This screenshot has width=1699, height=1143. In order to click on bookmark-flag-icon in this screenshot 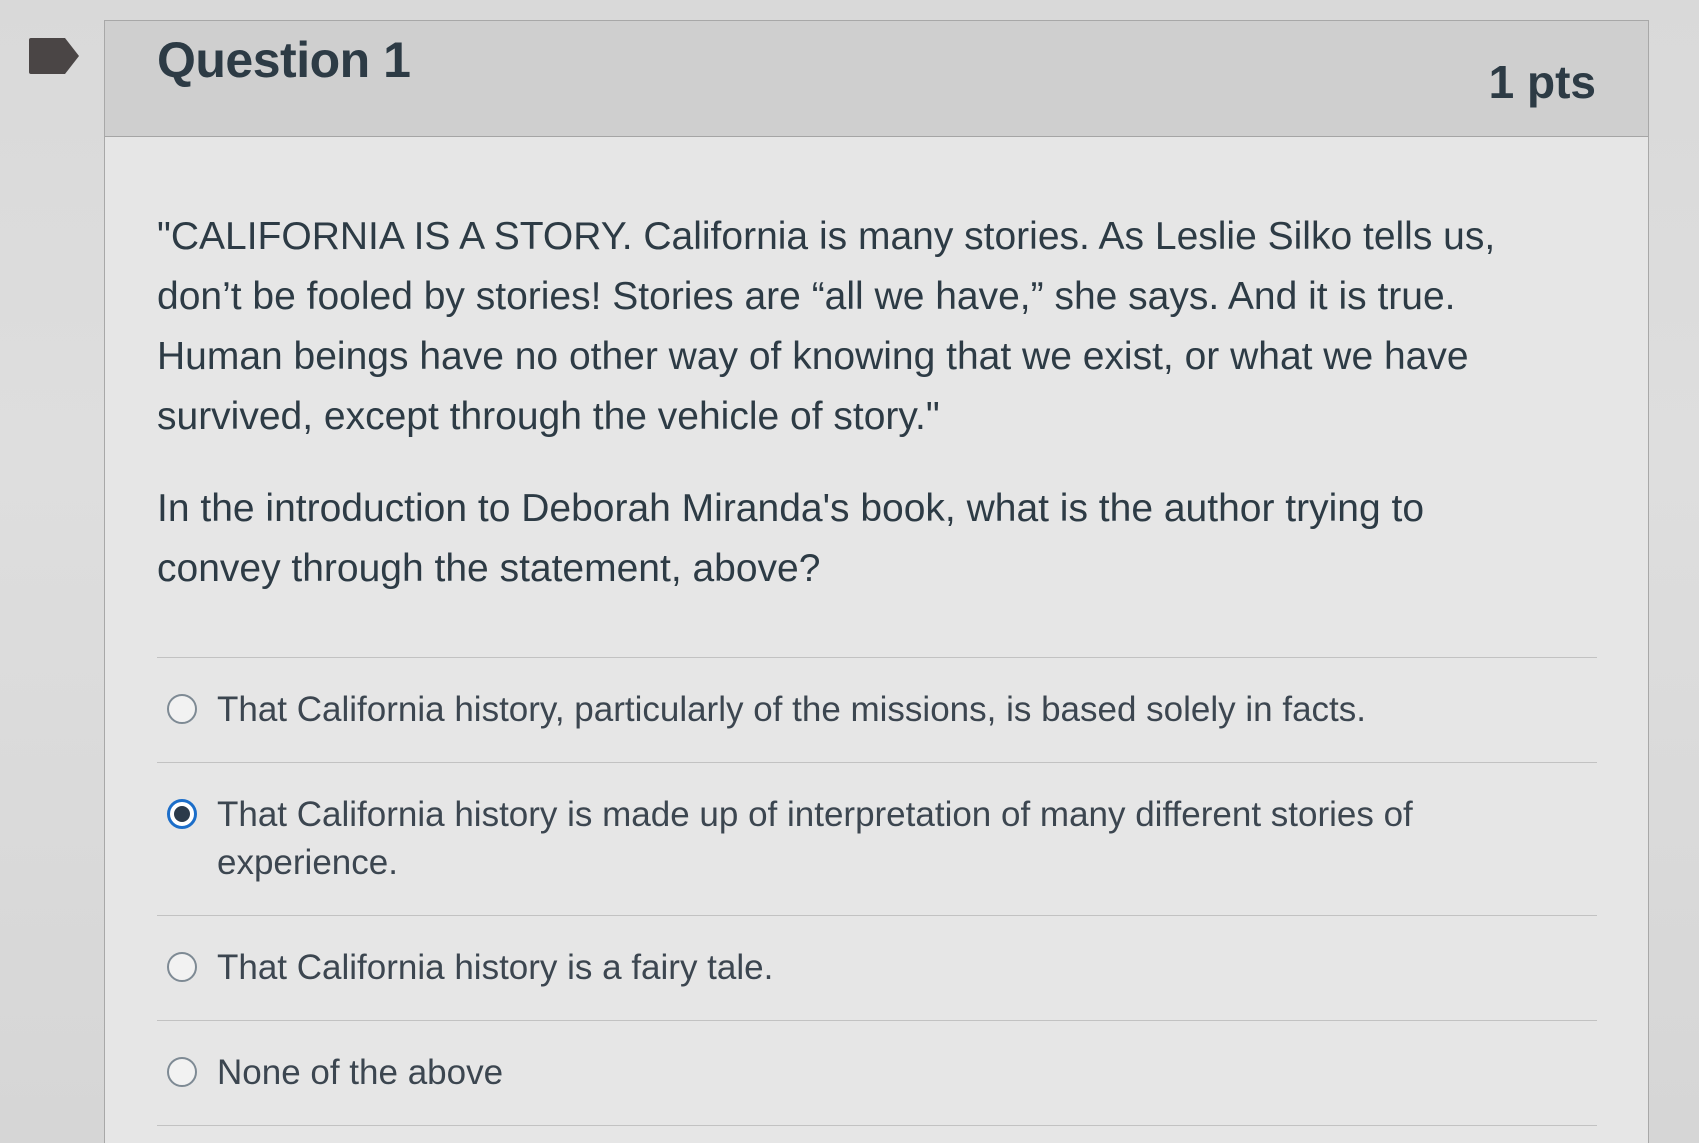, I will do `click(53, 56)`.